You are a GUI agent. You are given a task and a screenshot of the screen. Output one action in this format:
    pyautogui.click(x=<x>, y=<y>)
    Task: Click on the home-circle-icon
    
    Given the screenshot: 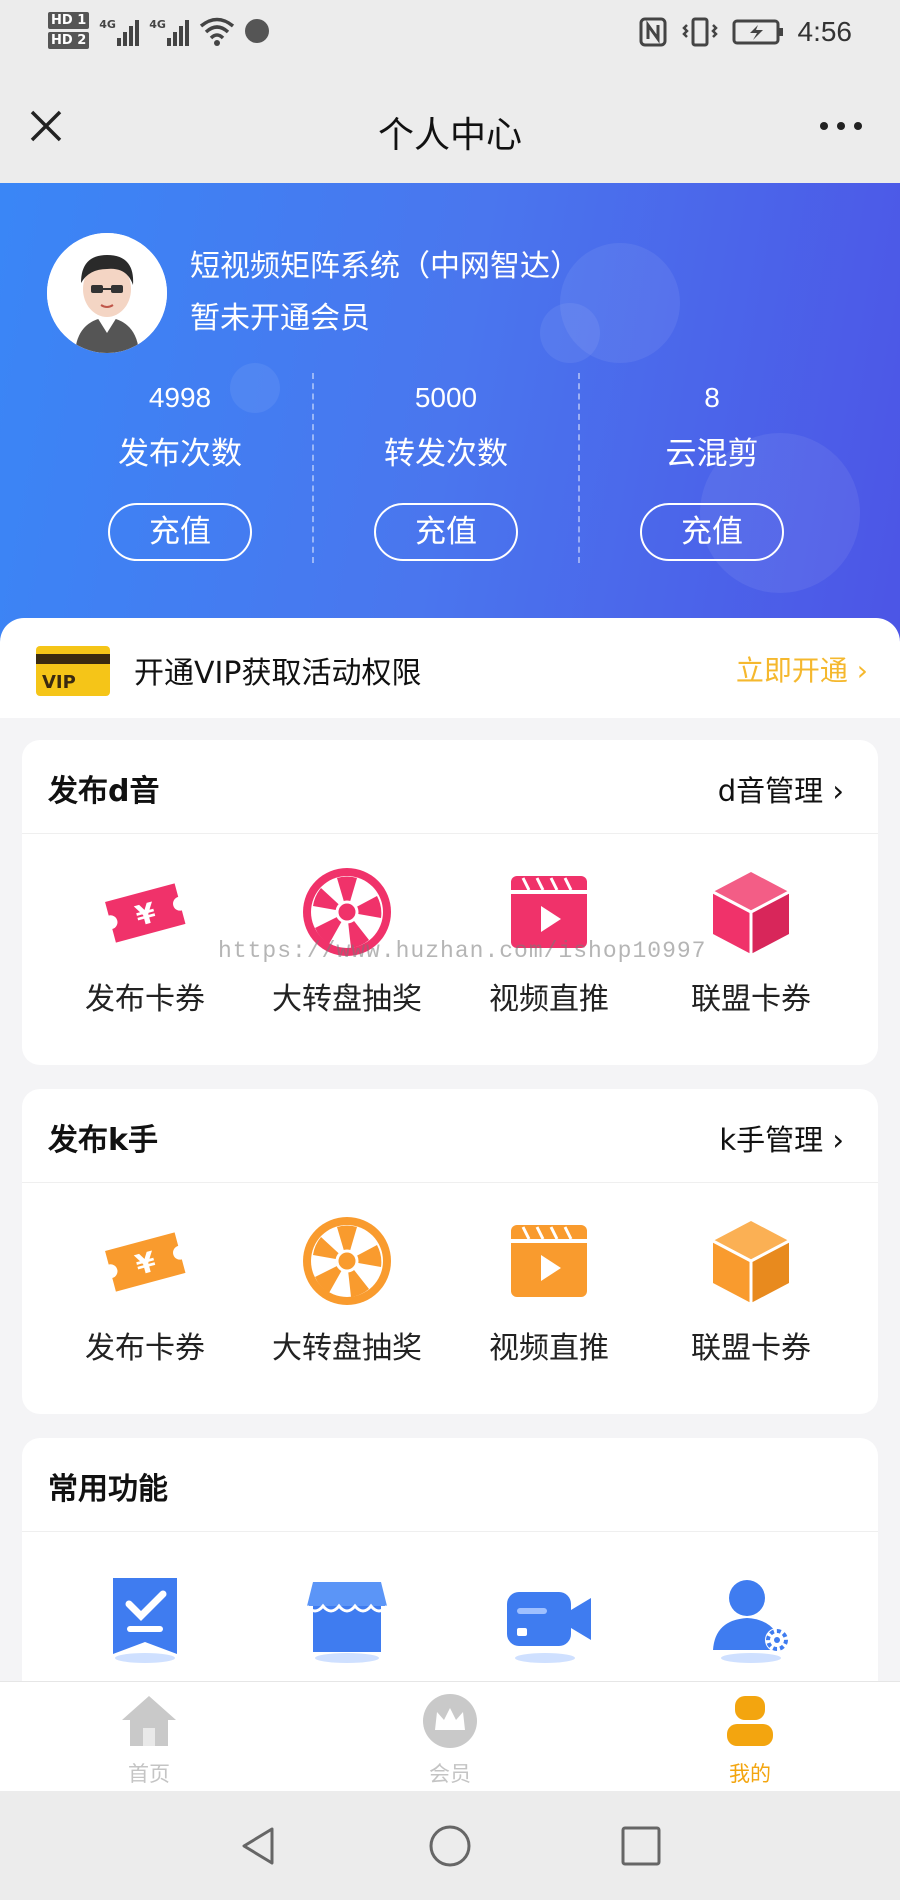 What is the action you would take?
    pyautogui.click(x=450, y=1846)
    